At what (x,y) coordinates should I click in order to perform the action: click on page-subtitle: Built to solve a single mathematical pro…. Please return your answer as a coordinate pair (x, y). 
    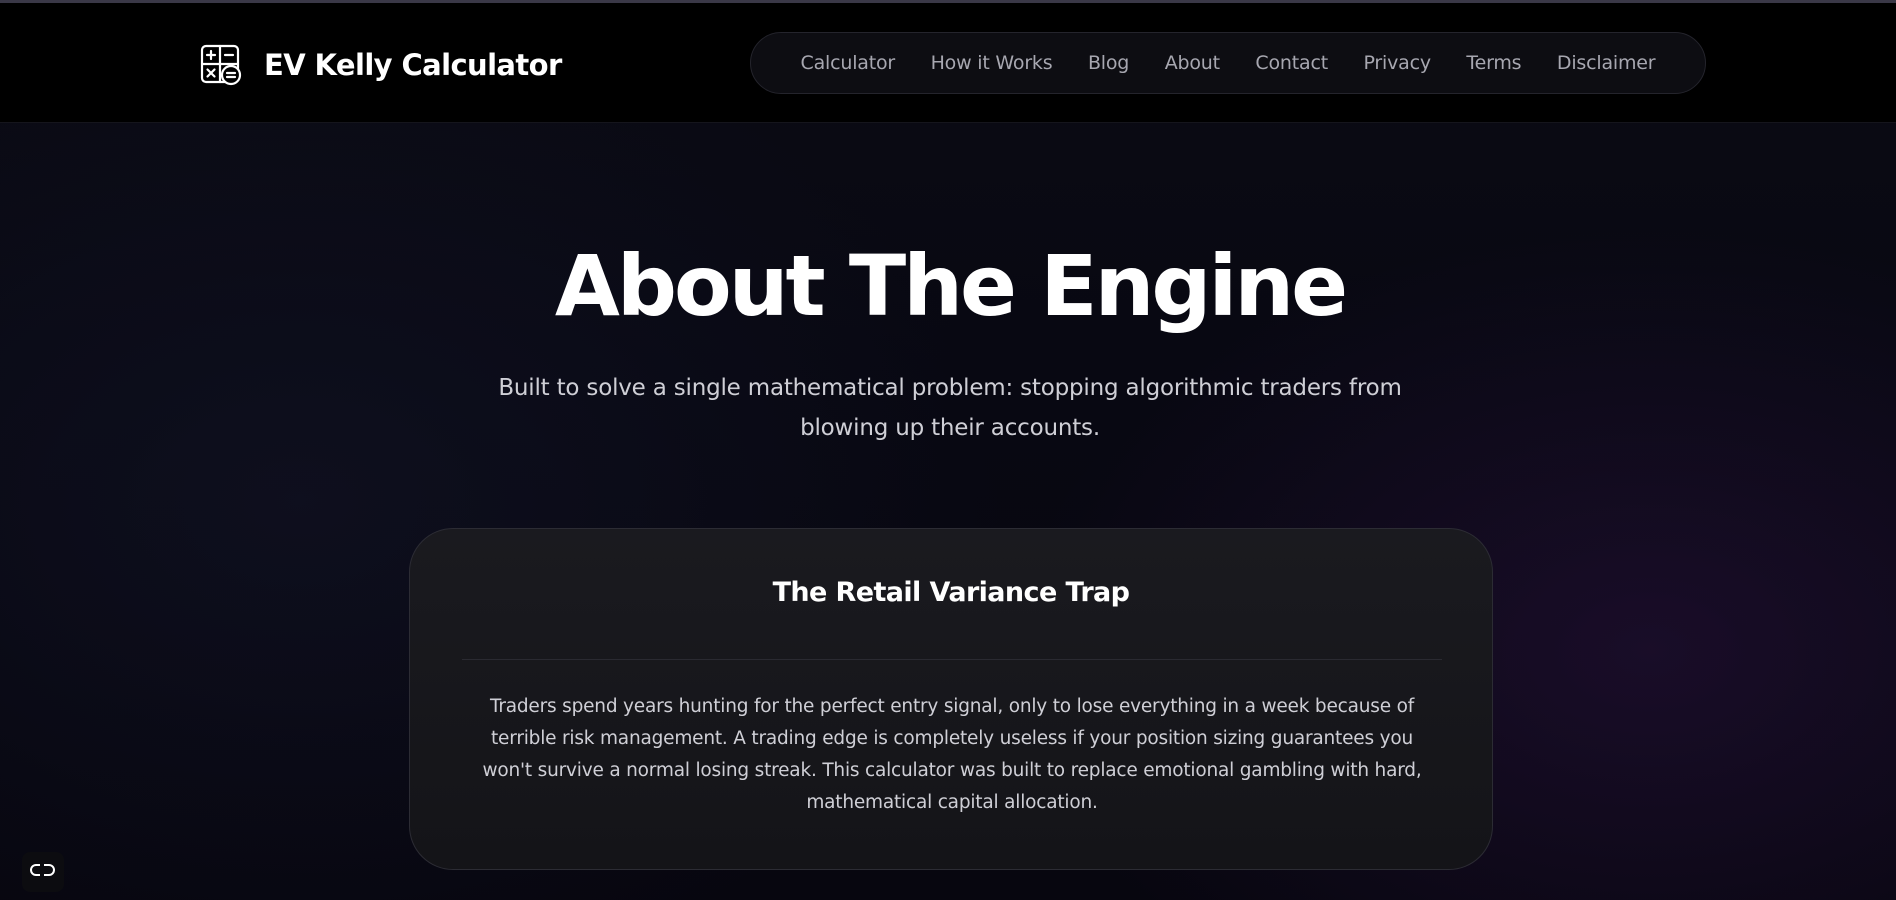
    Looking at the image, I should click on (950, 408).